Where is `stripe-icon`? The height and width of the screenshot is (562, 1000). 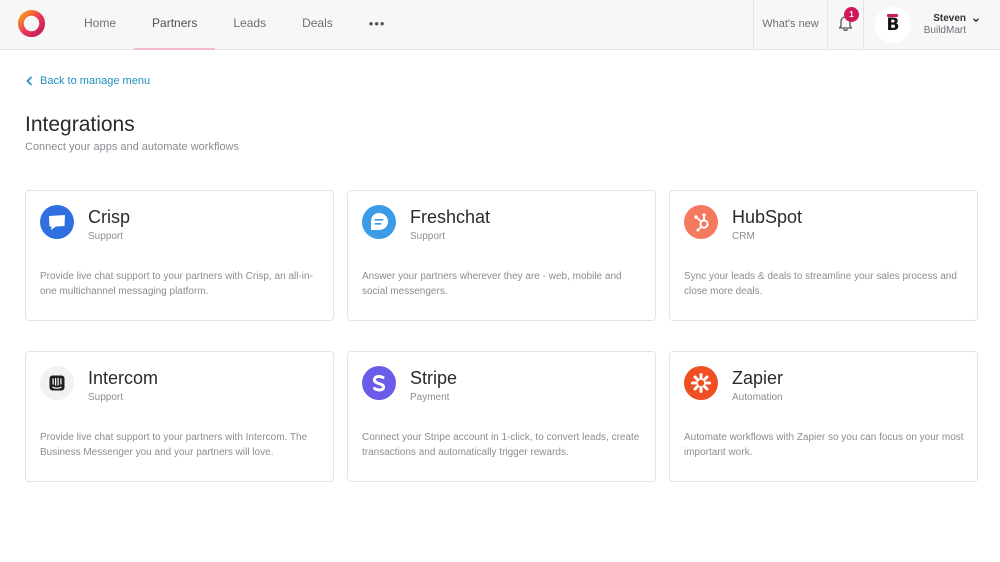
stripe-icon is located at coordinates (379, 383).